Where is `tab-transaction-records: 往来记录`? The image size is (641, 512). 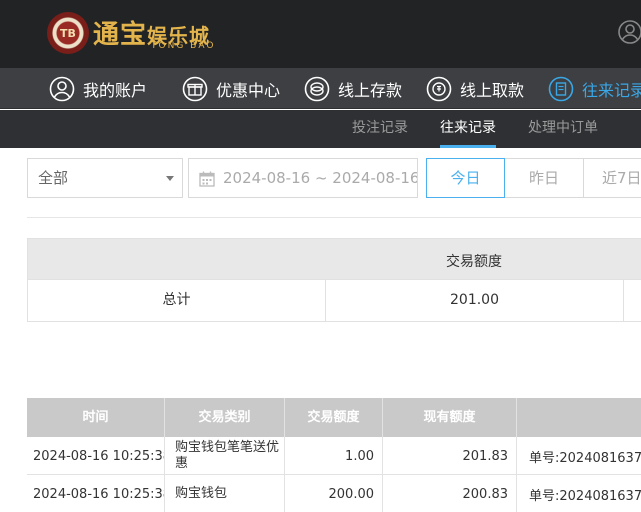
tab-transaction-records: 往来记录 is located at coordinates (468, 129).